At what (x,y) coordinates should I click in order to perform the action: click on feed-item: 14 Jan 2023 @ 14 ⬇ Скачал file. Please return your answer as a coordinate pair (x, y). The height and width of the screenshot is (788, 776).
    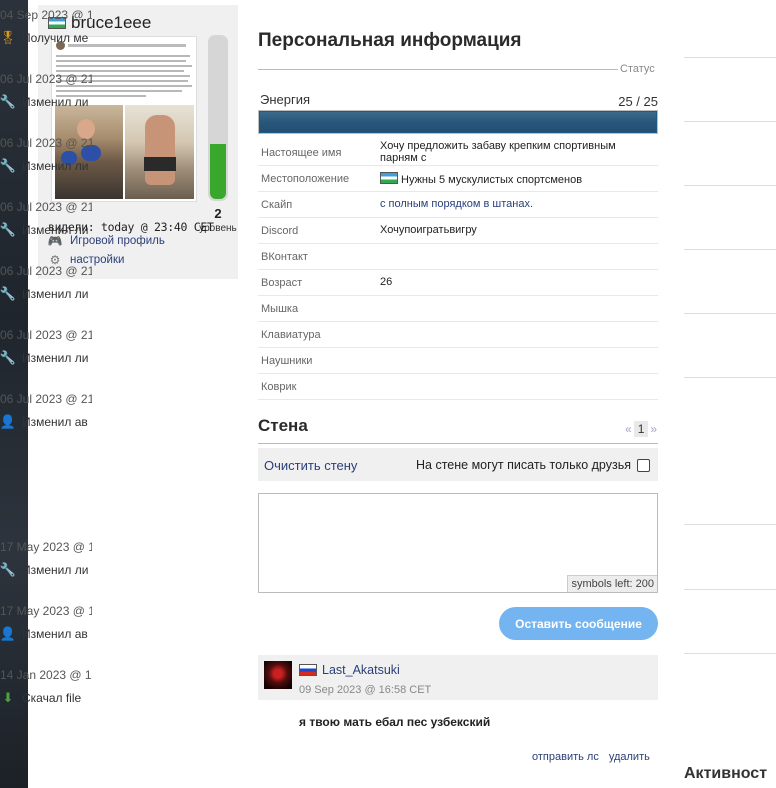
    Looking at the image, I should click on (46, 687).